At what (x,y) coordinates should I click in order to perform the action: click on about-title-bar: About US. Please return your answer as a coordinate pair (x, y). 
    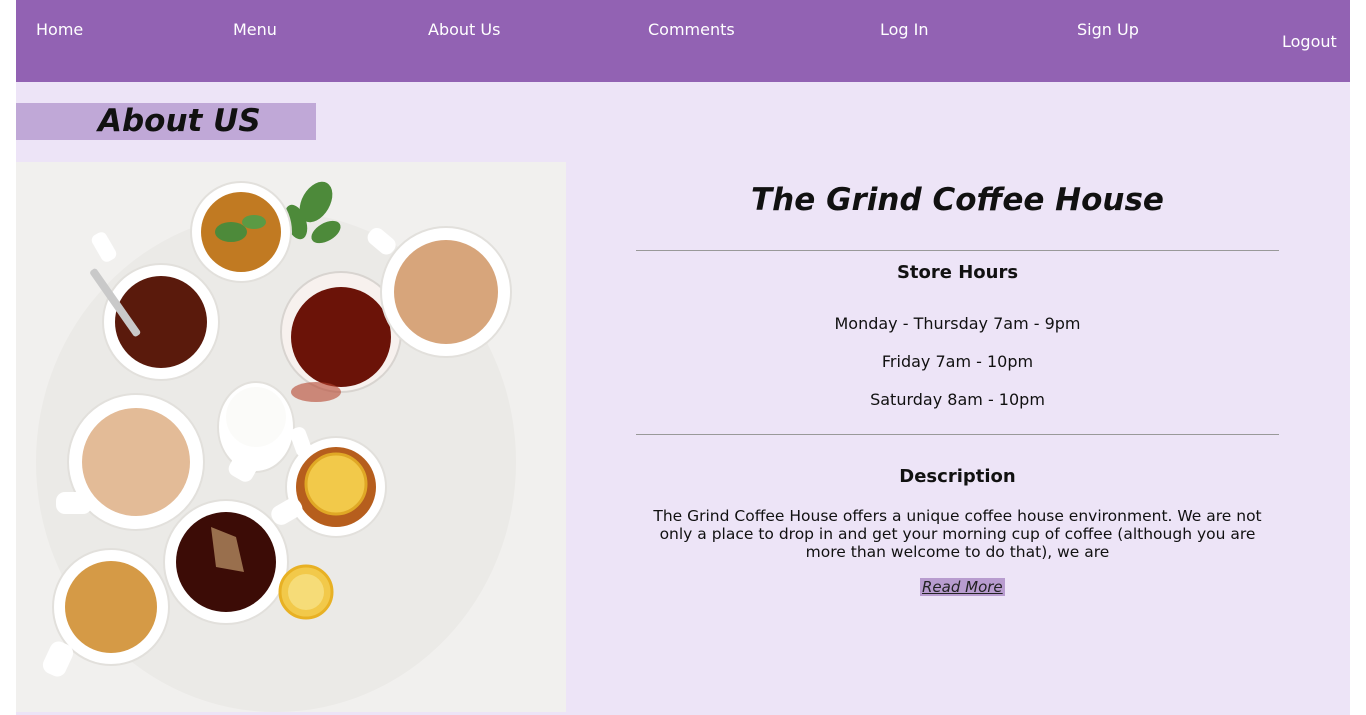
    Looking at the image, I should click on (166, 121).